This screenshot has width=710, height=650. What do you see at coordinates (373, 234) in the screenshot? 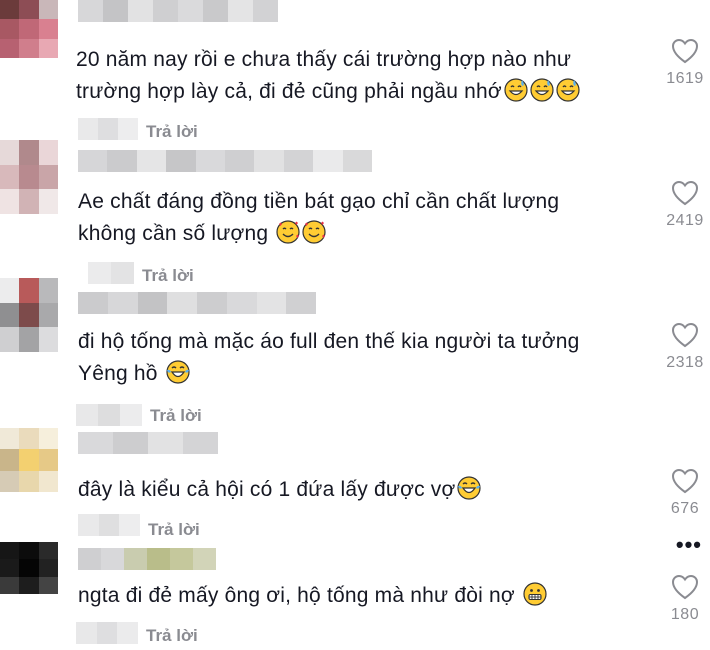
I see `comment-line: không cần số lượng` at bounding box center [373, 234].